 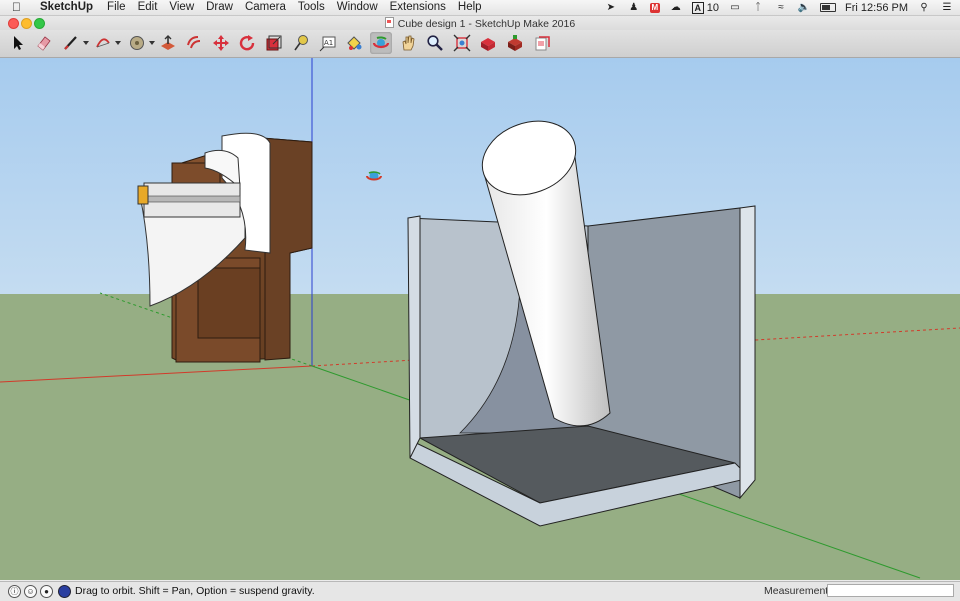 What do you see at coordinates (542, 43) in the screenshot?
I see `send-to-layout-icon` at bounding box center [542, 43].